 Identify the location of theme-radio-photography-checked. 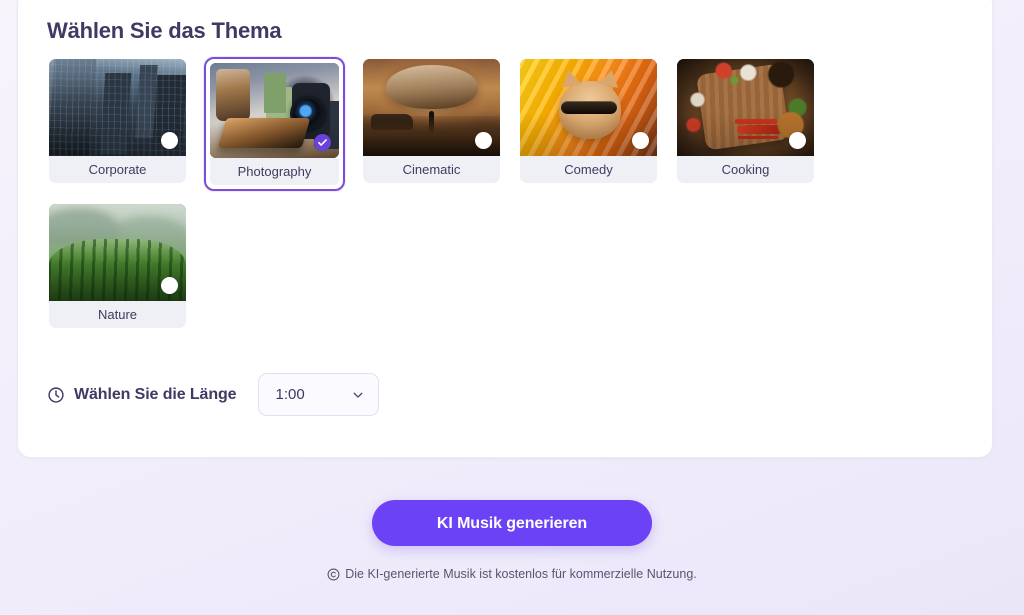
(322, 142).